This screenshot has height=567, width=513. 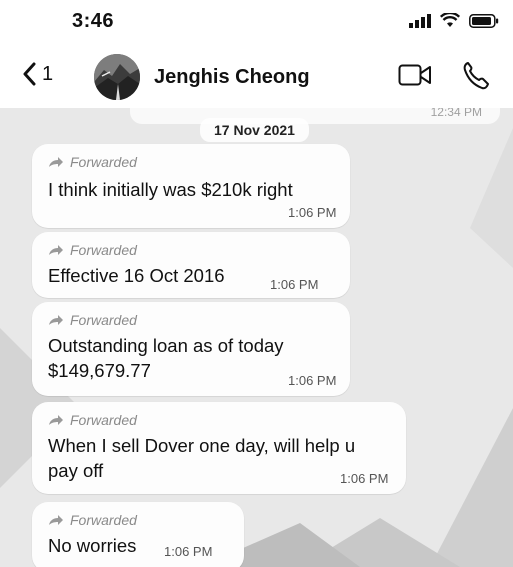 What do you see at coordinates (99, 370) in the screenshot?
I see `message-text-line-2: $149,679.77` at bounding box center [99, 370].